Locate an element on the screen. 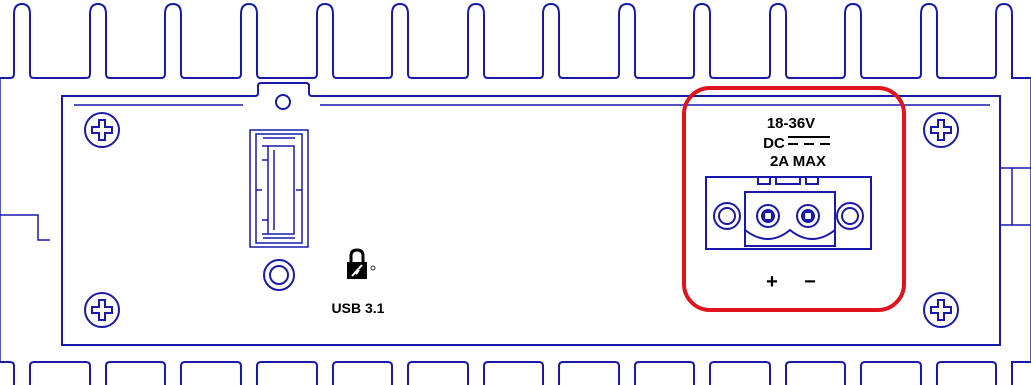 This screenshot has width=1031, height=385. current-label: 2A MAX is located at coordinates (798, 161).